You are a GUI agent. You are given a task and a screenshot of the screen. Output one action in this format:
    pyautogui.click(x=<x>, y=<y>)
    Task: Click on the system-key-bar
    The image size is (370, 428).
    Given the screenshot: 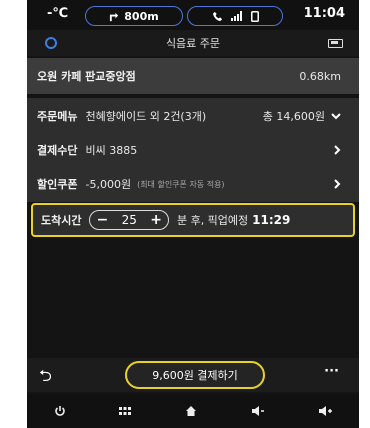 What is the action you would take?
    pyautogui.click(x=193, y=411)
    